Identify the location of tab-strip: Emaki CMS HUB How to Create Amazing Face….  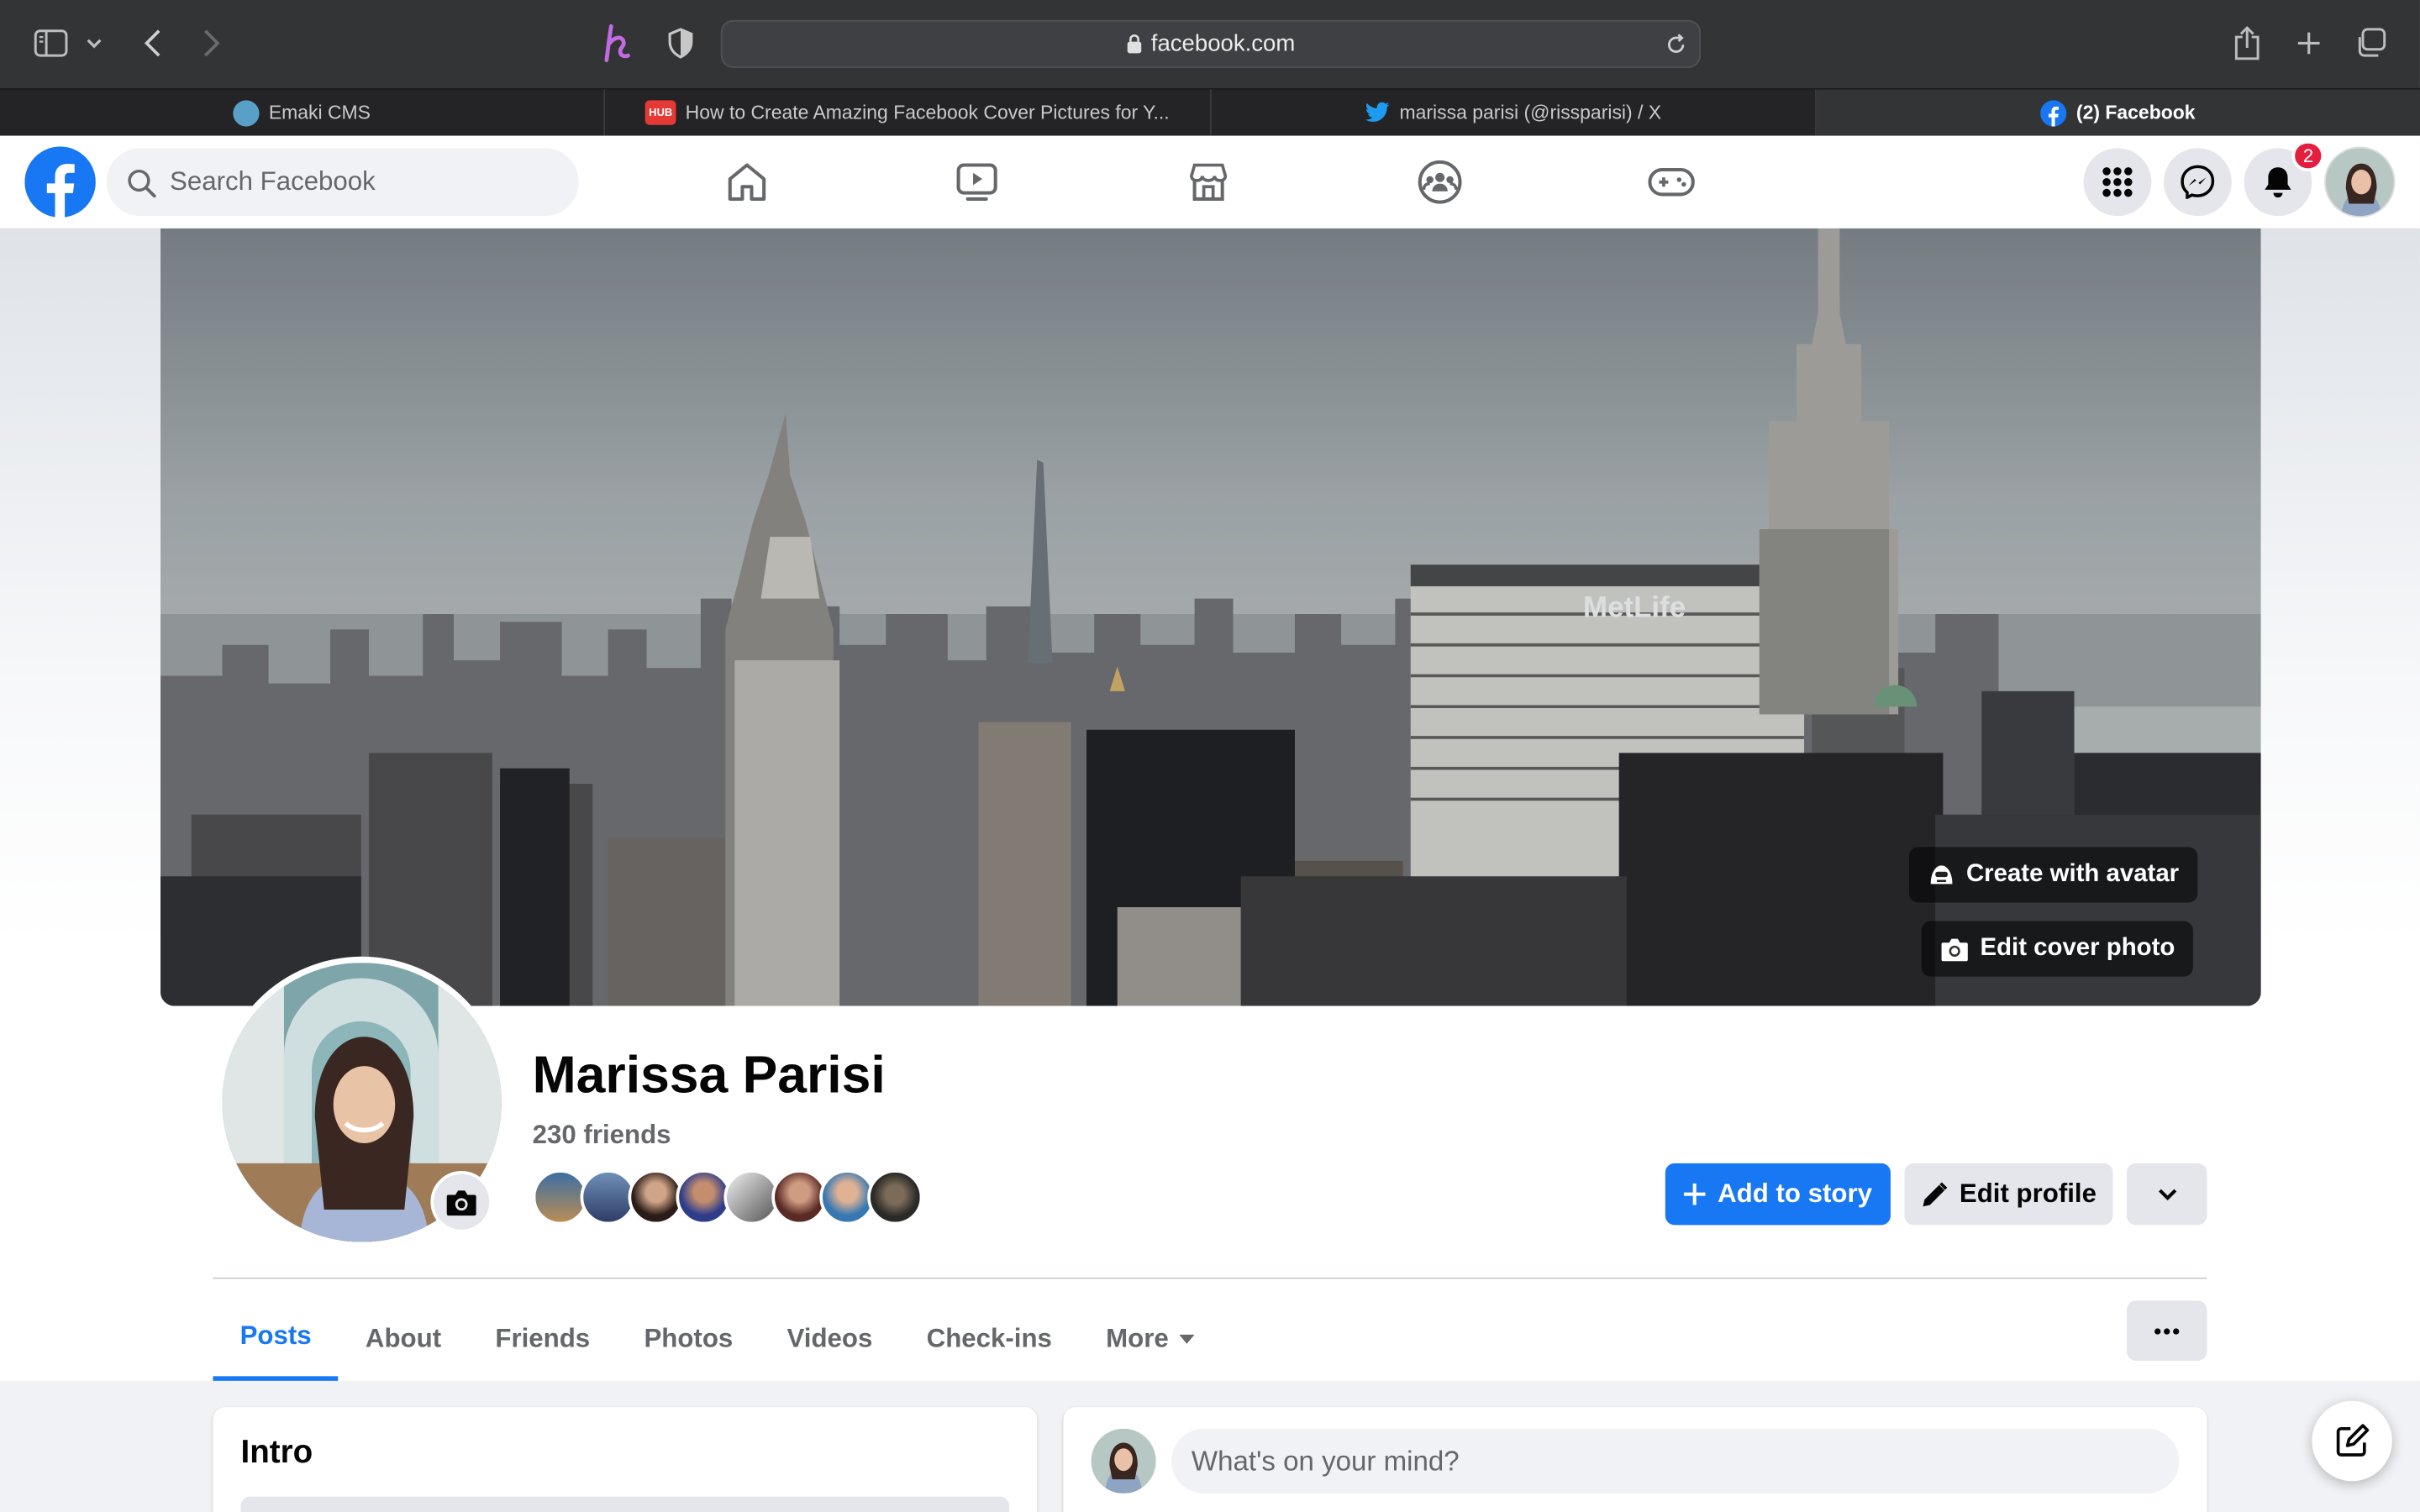
(1210, 111).